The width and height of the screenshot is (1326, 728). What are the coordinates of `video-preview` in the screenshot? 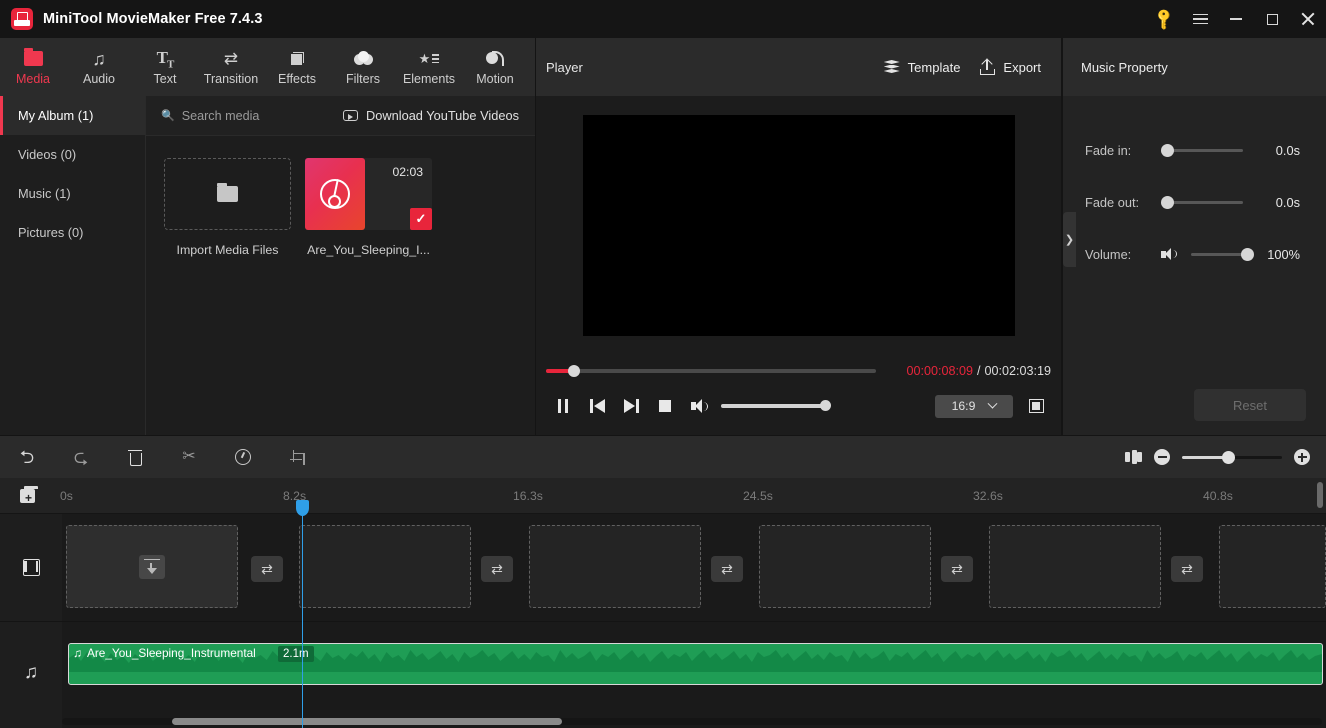 It's located at (798, 225).